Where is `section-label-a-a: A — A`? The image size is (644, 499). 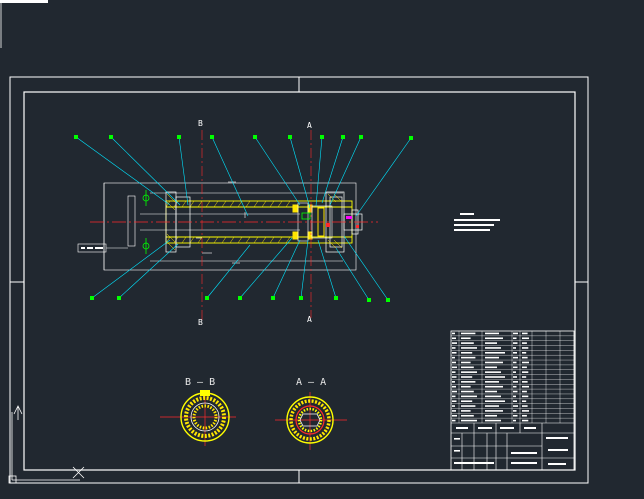 section-label-a-a: A — A is located at coordinates (311, 382).